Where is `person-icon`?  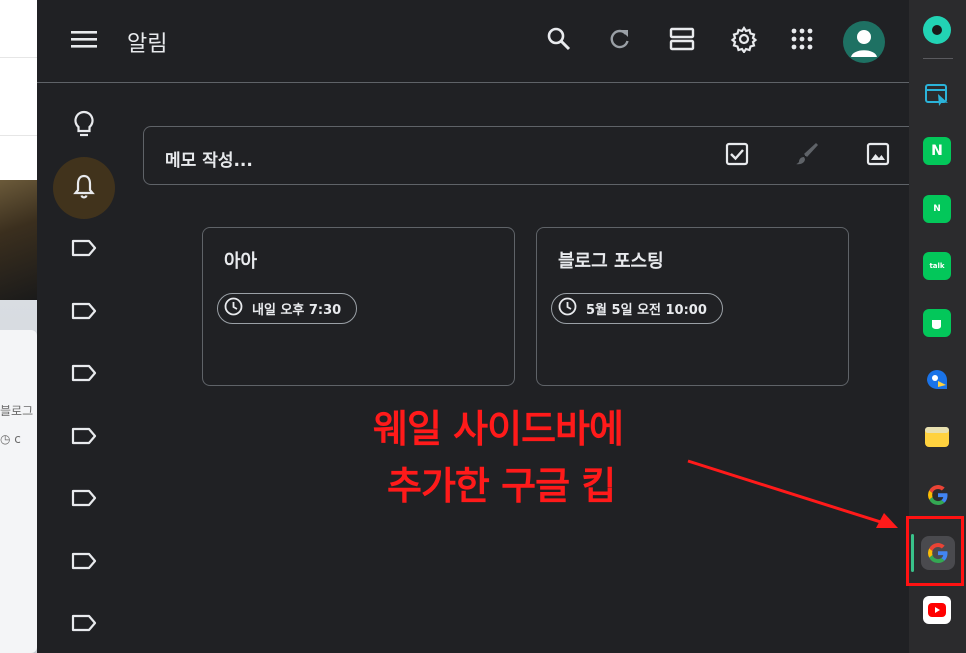 person-icon is located at coordinates (864, 43).